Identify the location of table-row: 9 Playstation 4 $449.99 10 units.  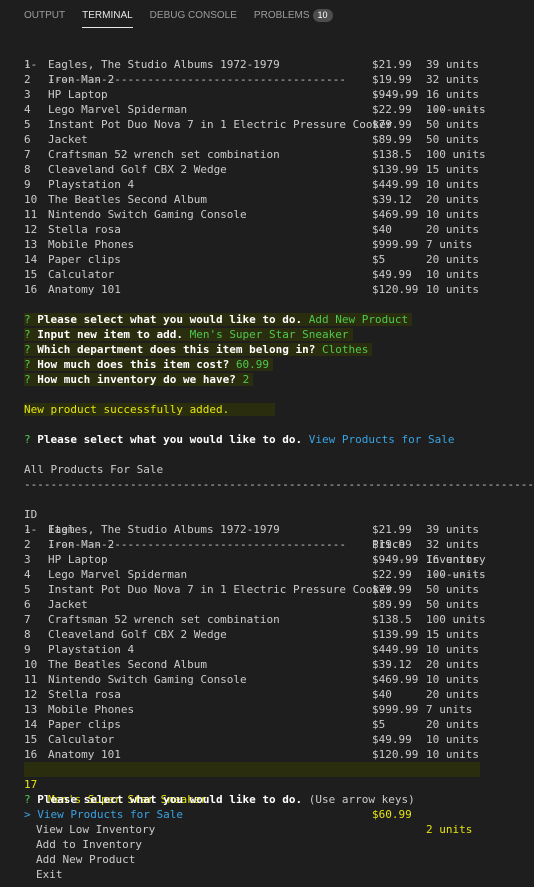
(279, 649).